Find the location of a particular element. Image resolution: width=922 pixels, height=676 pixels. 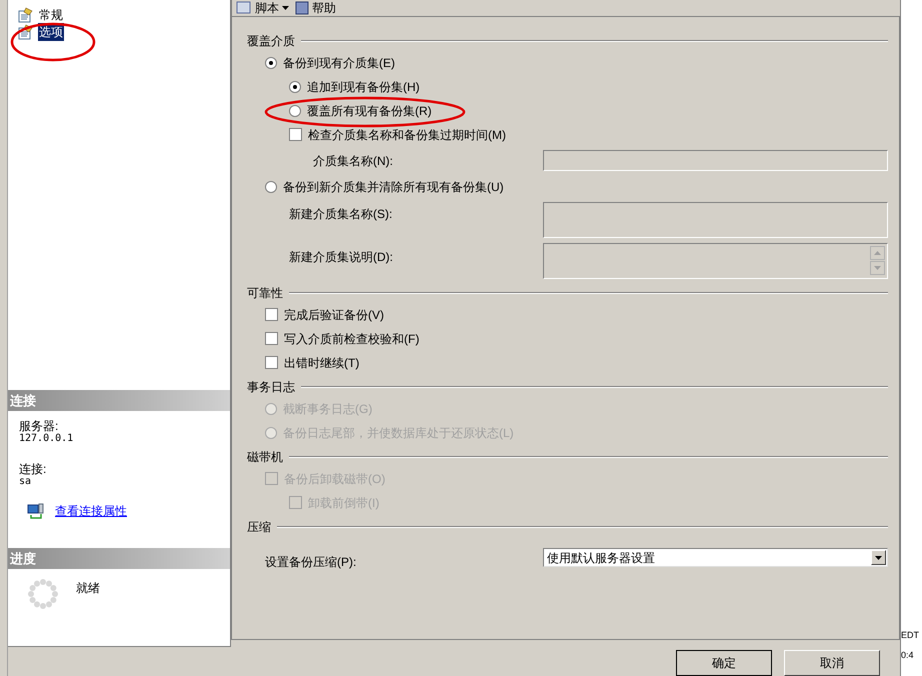

radio-label: 覆盖所有现有备份集(R) is located at coordinates (369, 111).